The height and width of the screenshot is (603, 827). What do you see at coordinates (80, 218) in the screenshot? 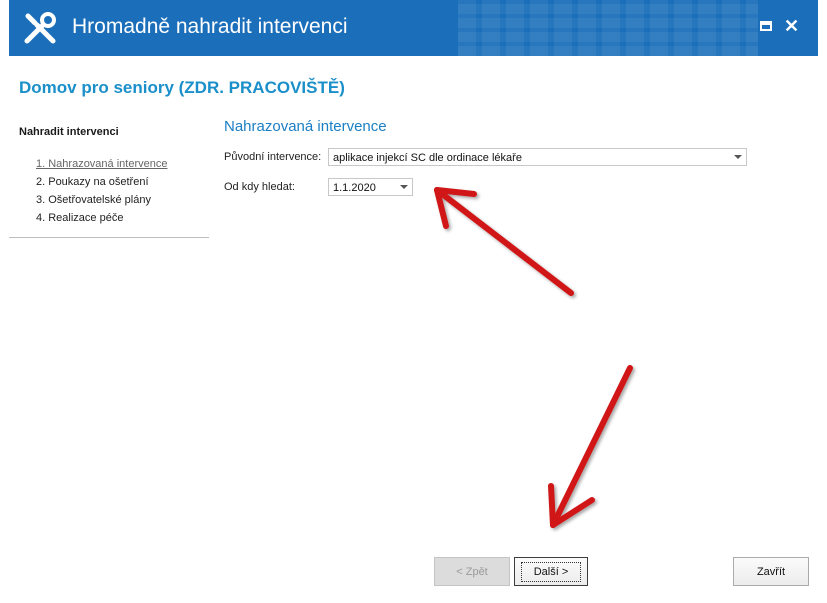
I see `step-4-label: 4. Realizace péče` at bounding box center [80, 218].